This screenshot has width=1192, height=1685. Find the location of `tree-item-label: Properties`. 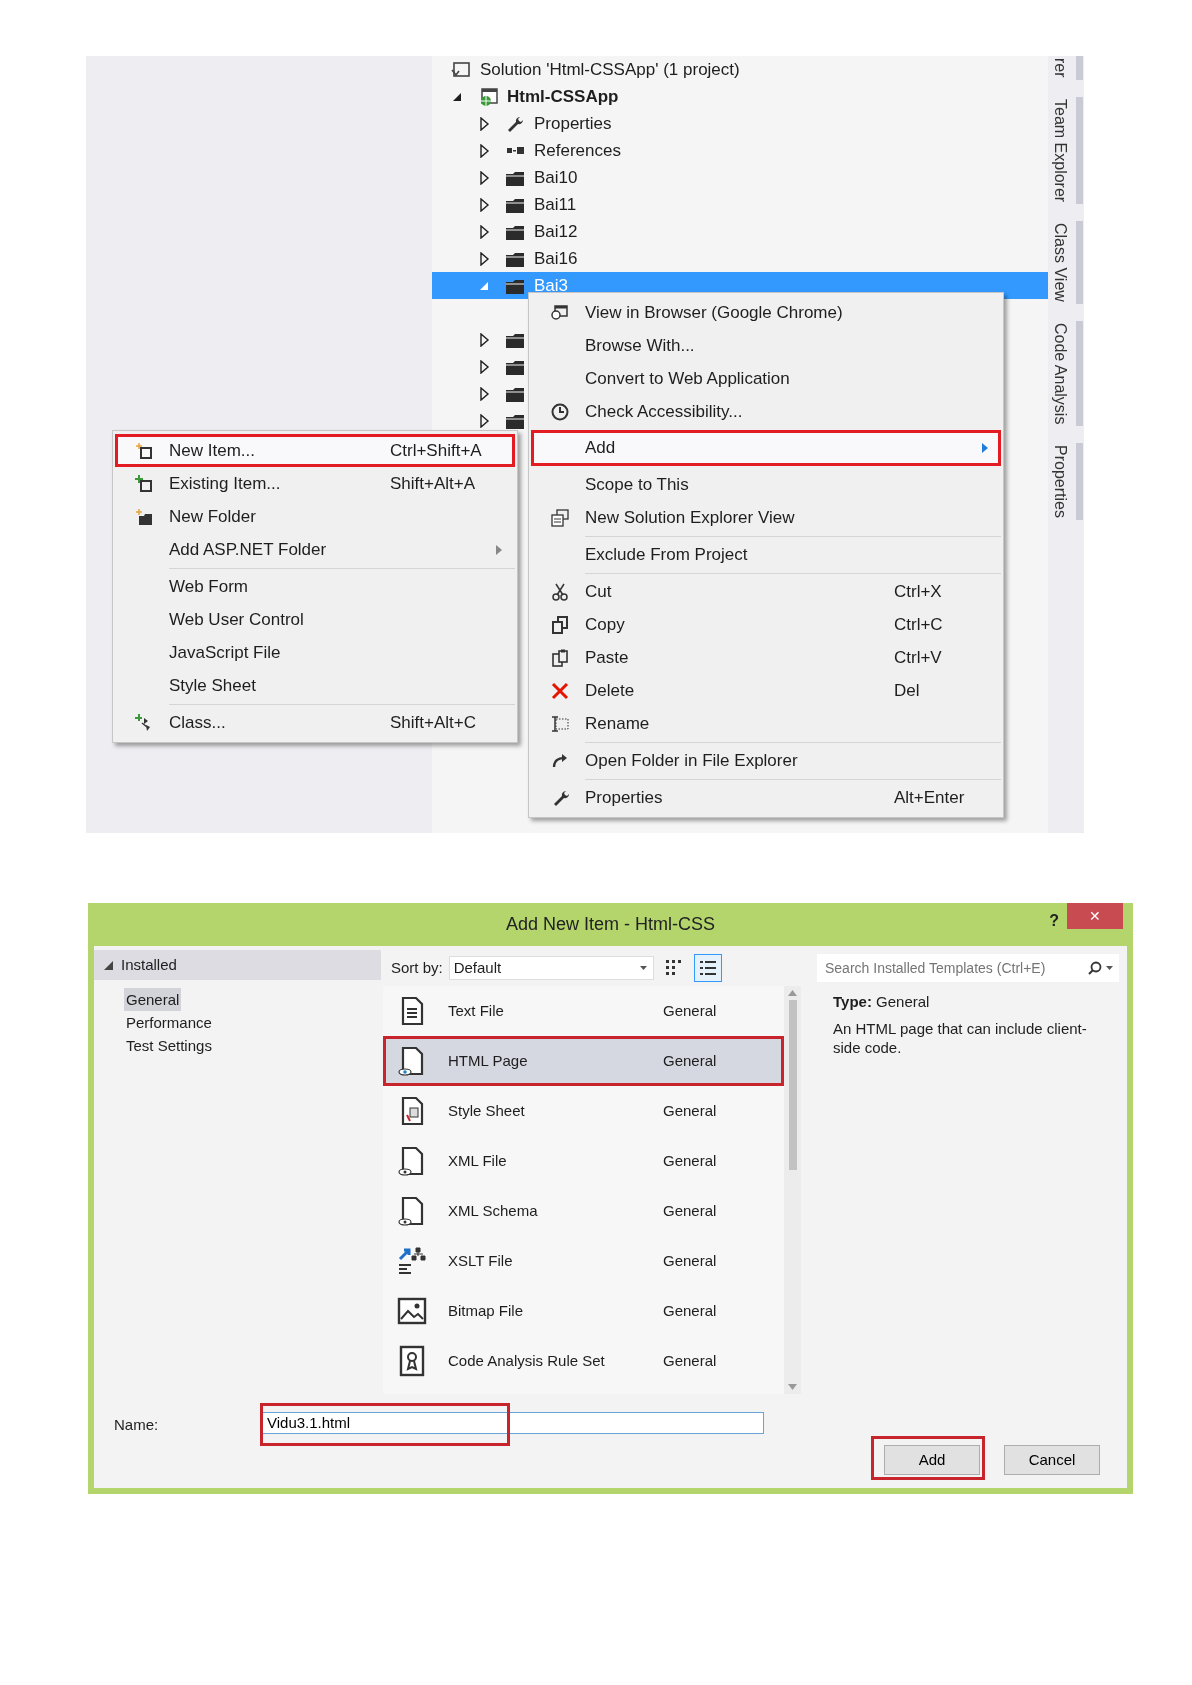

tree-item-label: Properties is located at coordinates (573, 123).